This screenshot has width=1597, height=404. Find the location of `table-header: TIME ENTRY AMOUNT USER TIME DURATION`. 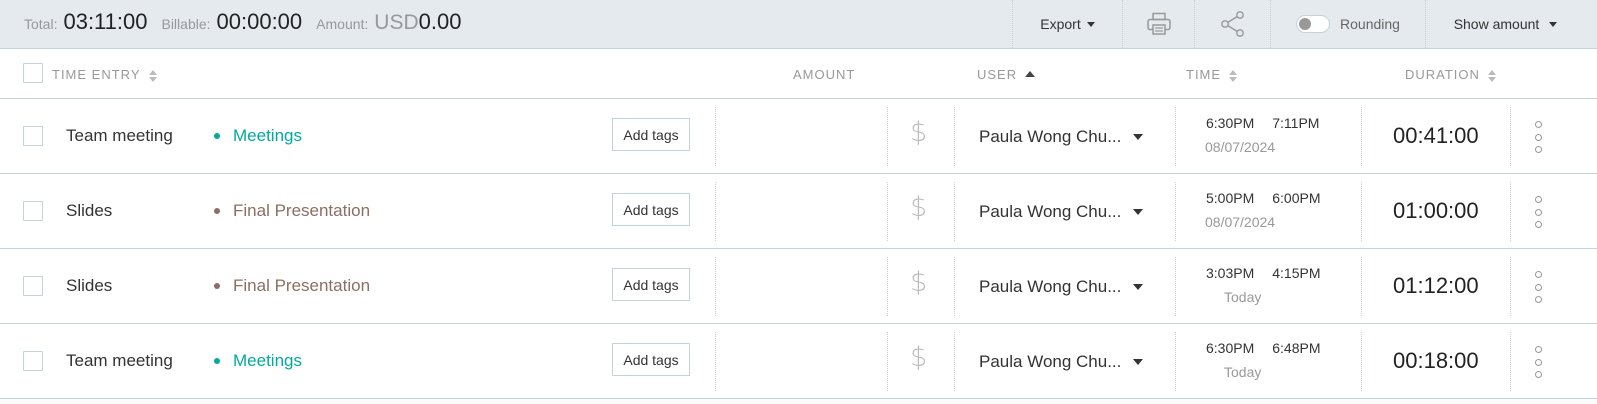

table-header: TIME ENTRY AMOUNT USER TIME DURATION is located at coordinates (798, 74).